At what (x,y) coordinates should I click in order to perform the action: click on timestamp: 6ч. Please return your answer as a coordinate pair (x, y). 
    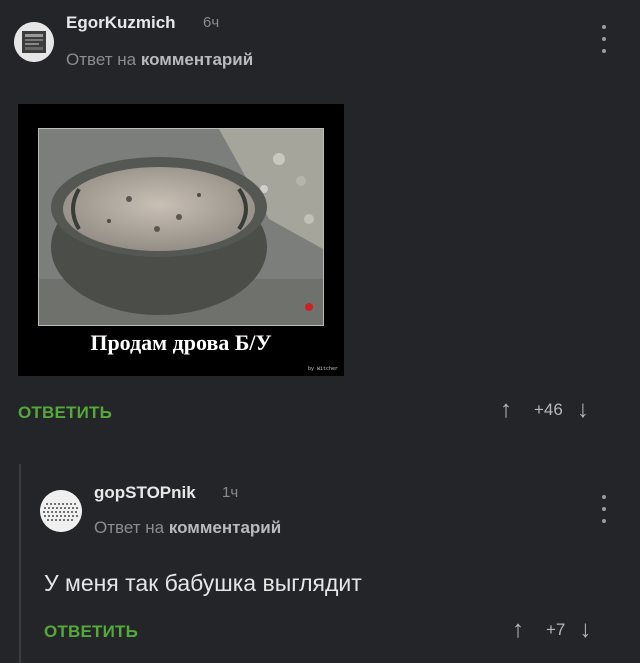
    Looking at the image, I should click on (211, 22).